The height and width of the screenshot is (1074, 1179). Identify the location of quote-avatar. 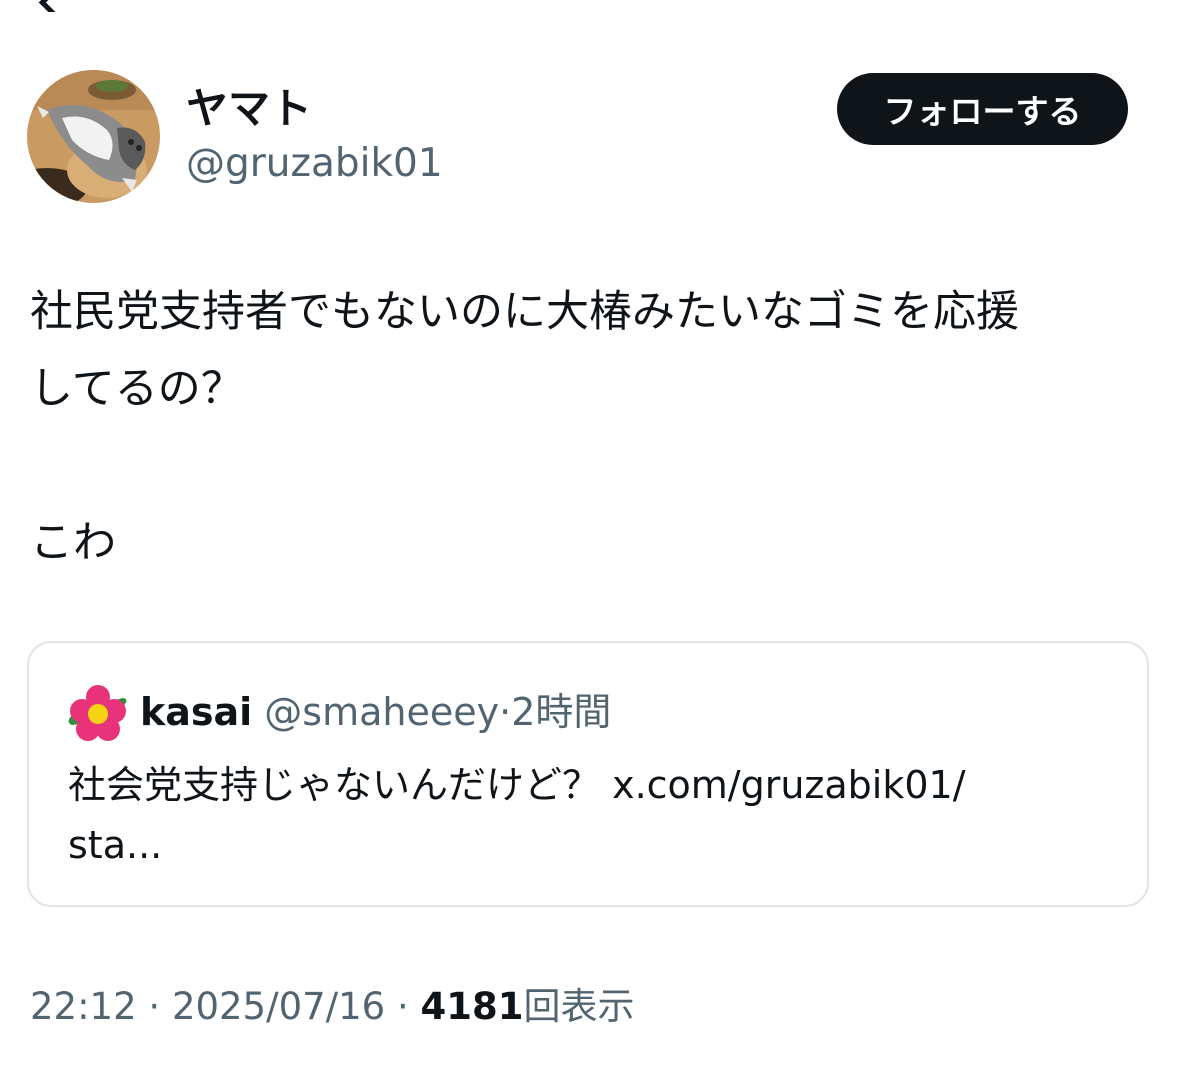
(98, 713).